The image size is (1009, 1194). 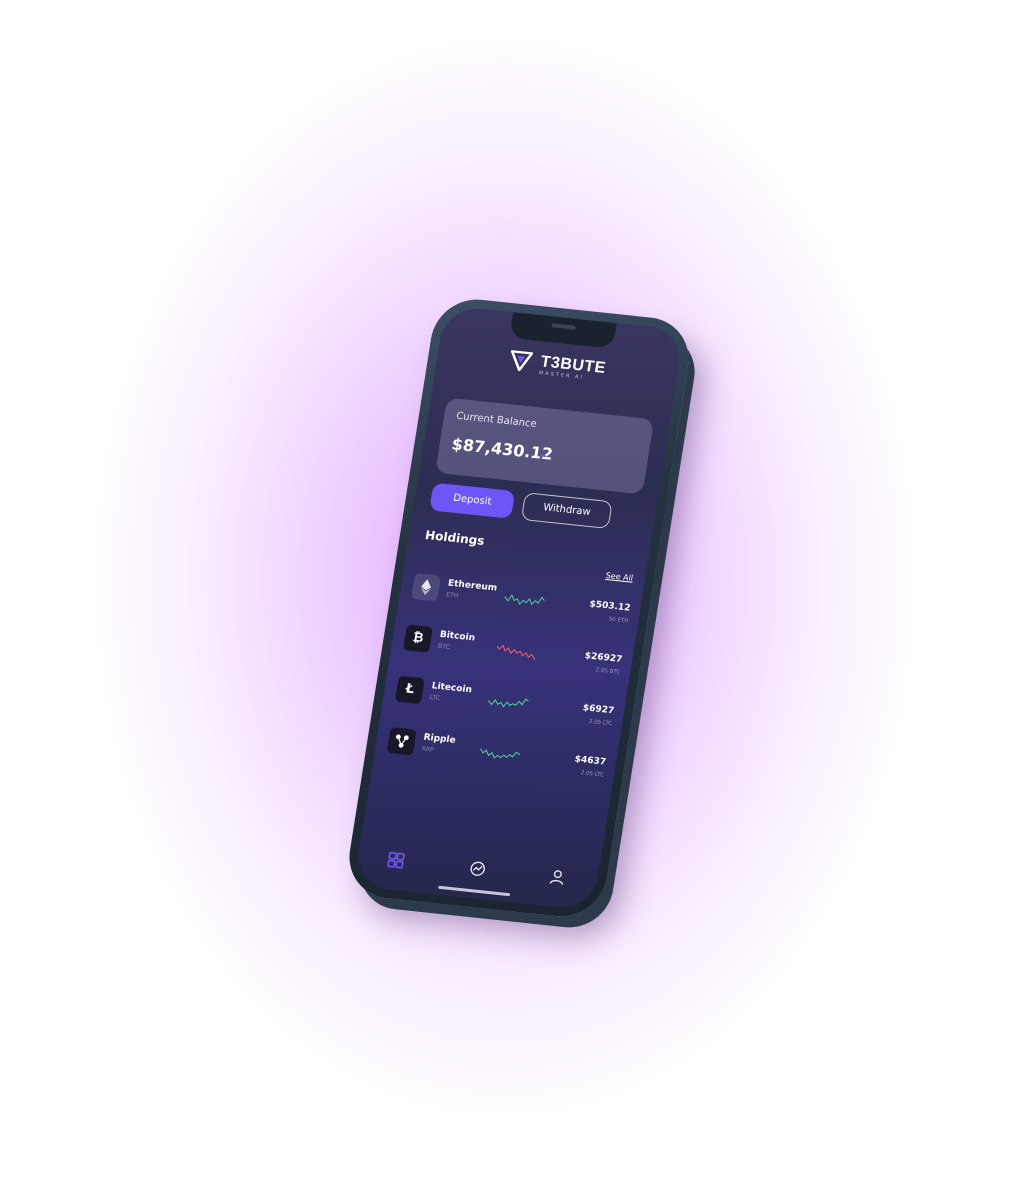 What do you see at coordinates (417, 638) in the screenshot?
I see `bitcoin-icon: ₿` at bounding box center [417, 638].